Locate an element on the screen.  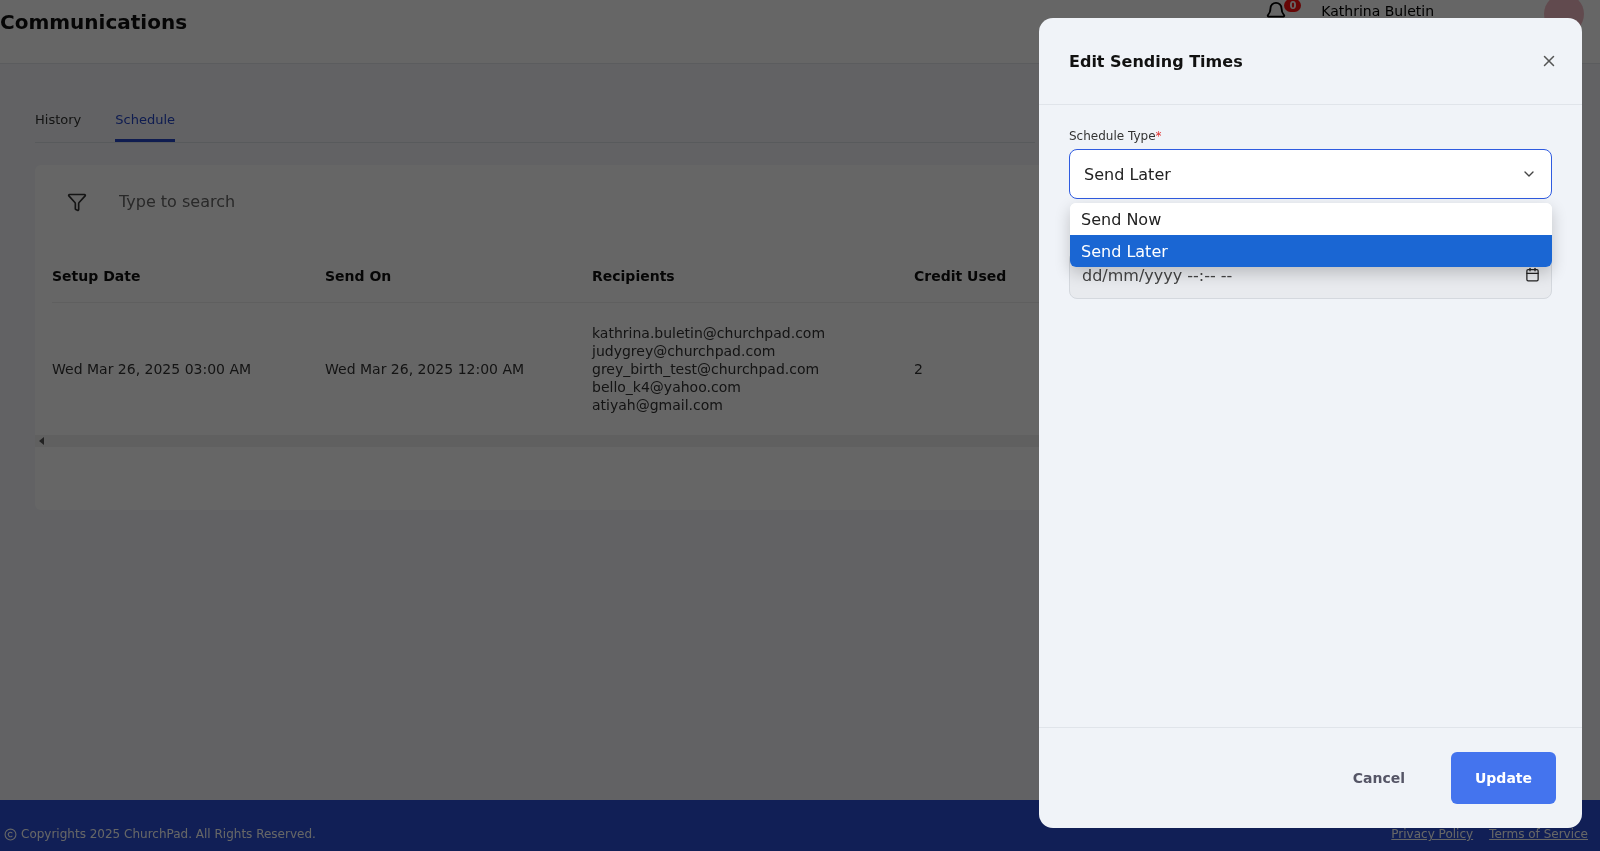
copyright-icon is located at coordinates (10, 834).